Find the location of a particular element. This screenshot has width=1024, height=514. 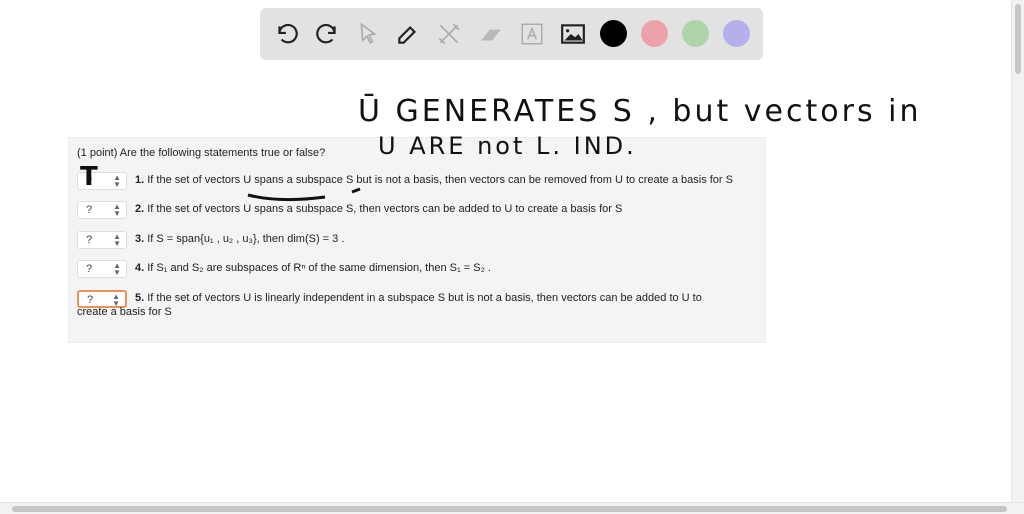

color-pink is located at coordinates (654, 33).